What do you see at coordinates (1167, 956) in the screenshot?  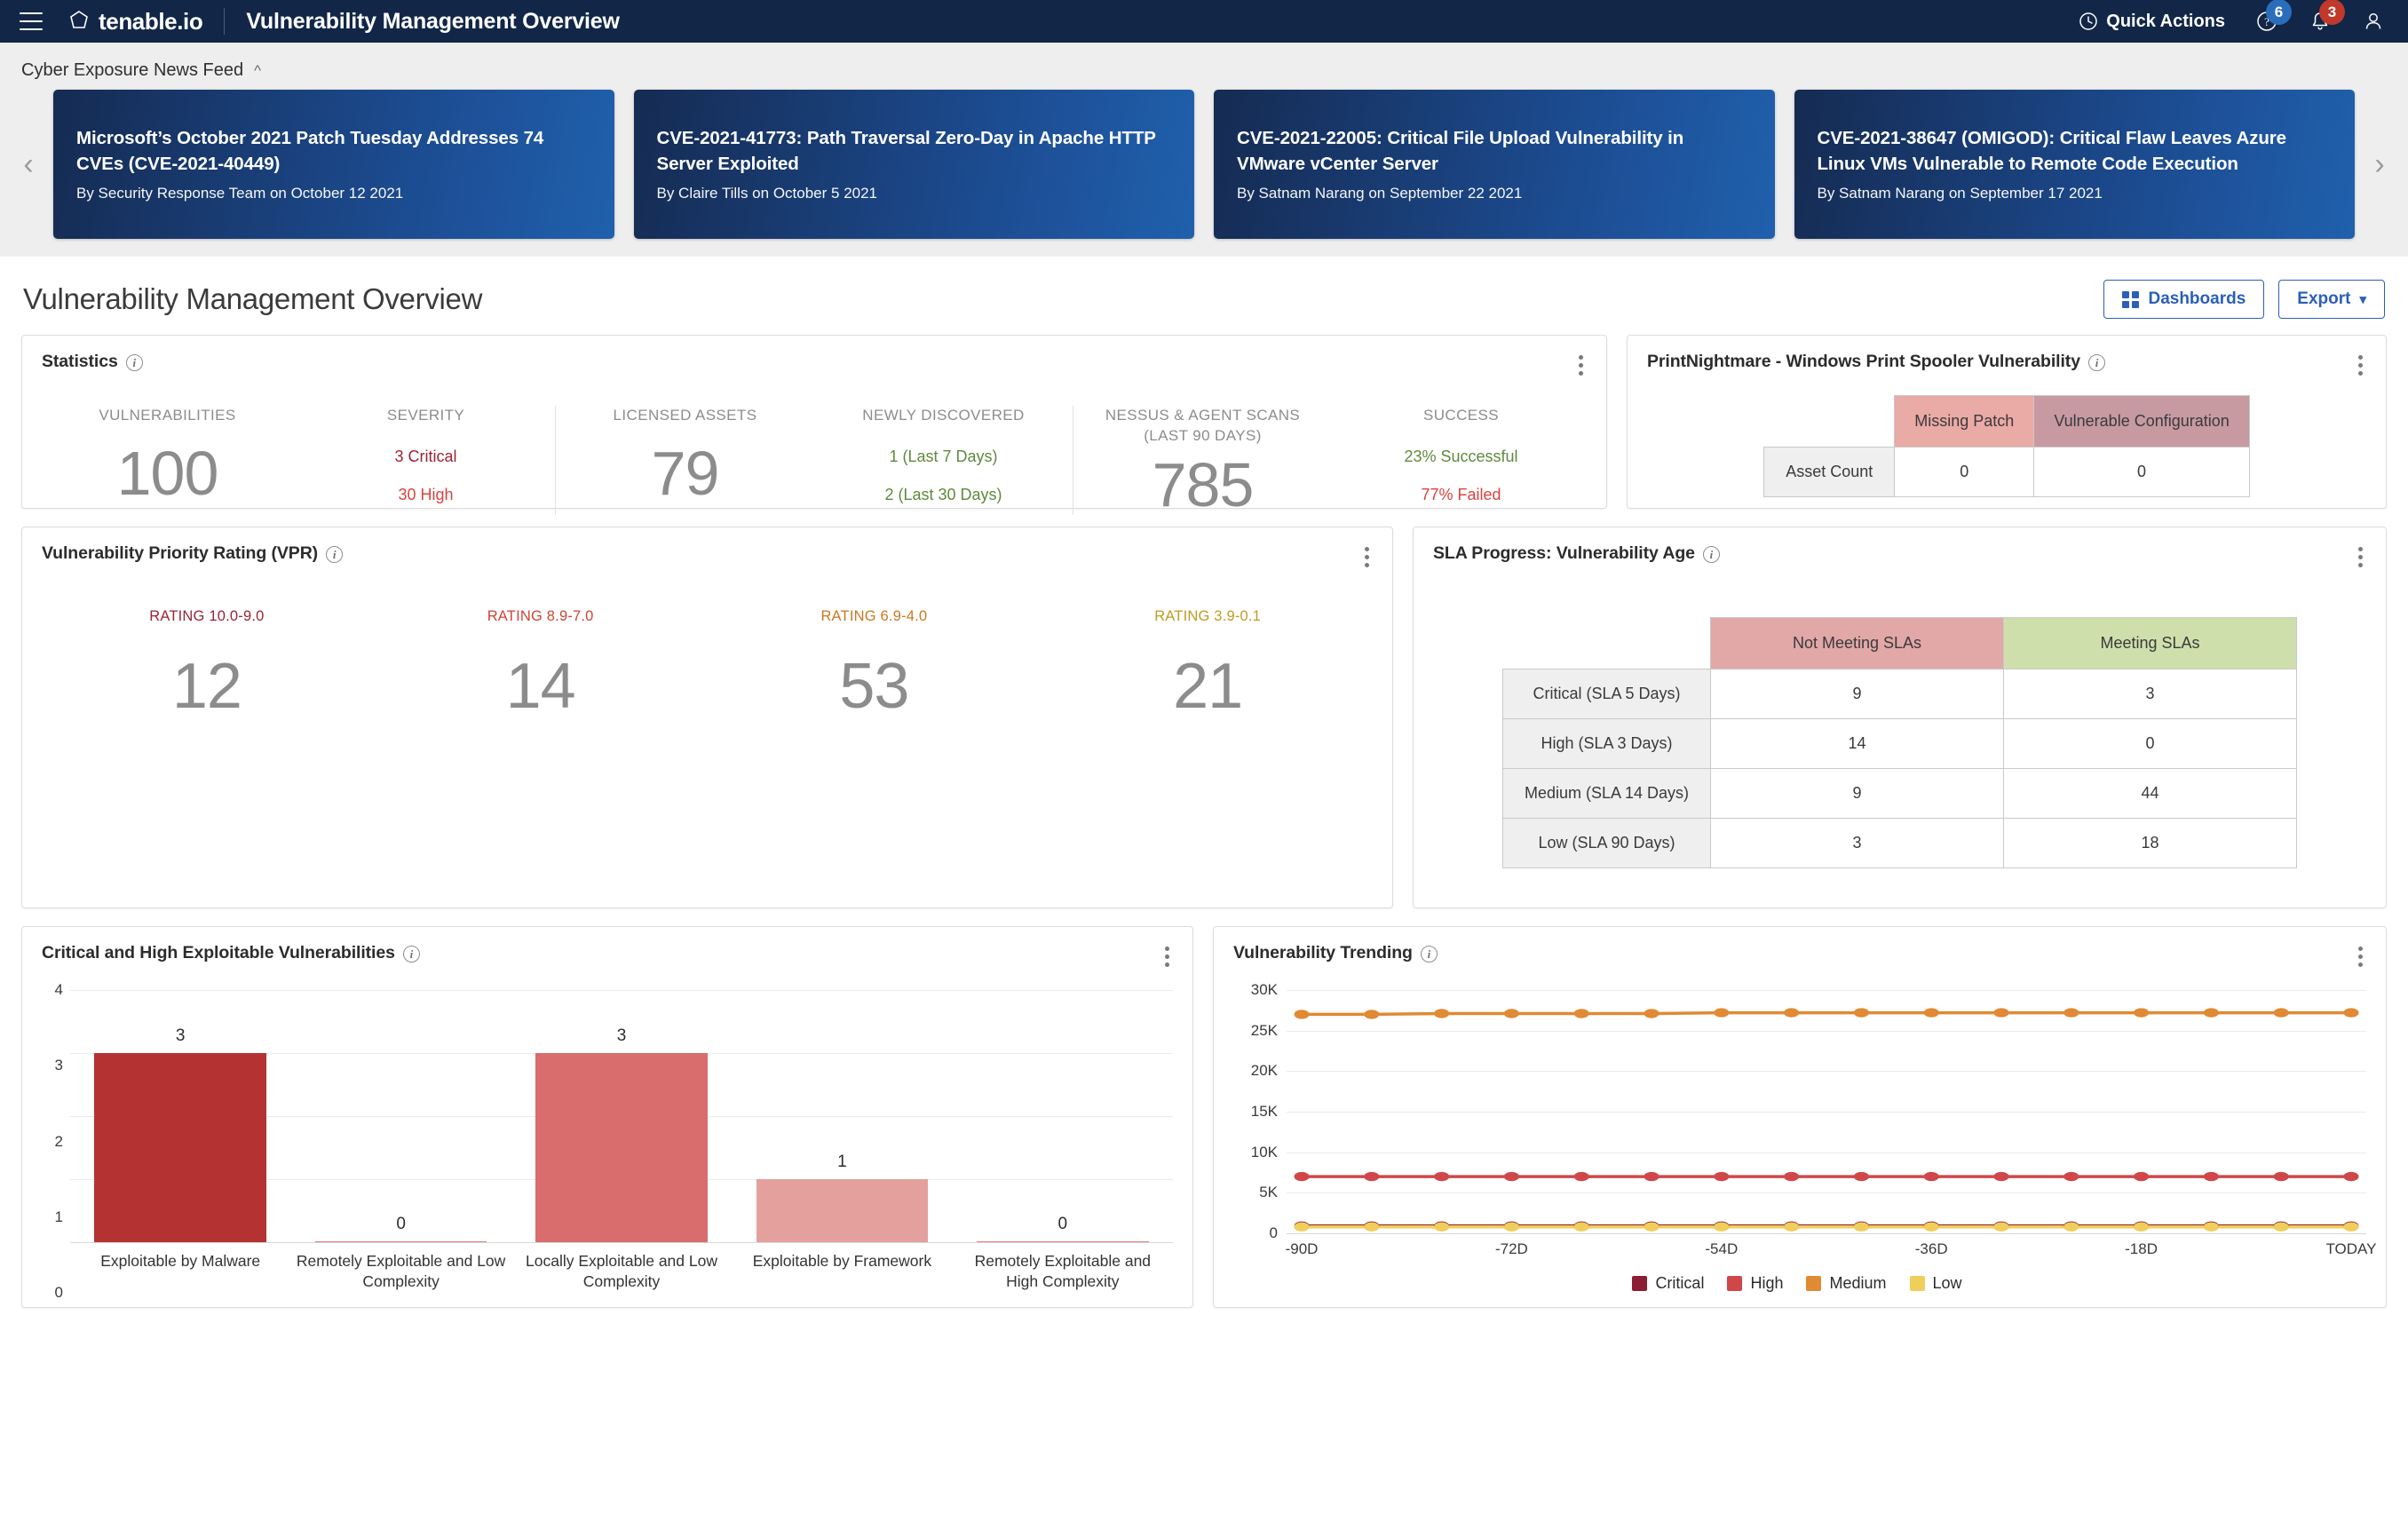 I see `exploitable-widget-menu` at bounding box center [1167, 956].